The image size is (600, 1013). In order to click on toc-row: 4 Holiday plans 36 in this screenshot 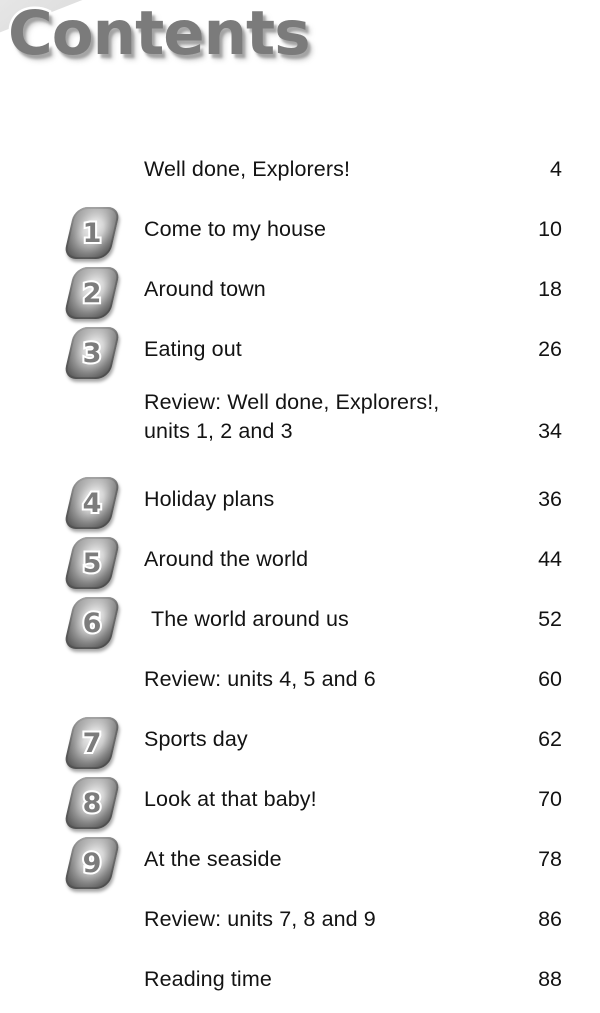, I will do `click(300, 503)`.